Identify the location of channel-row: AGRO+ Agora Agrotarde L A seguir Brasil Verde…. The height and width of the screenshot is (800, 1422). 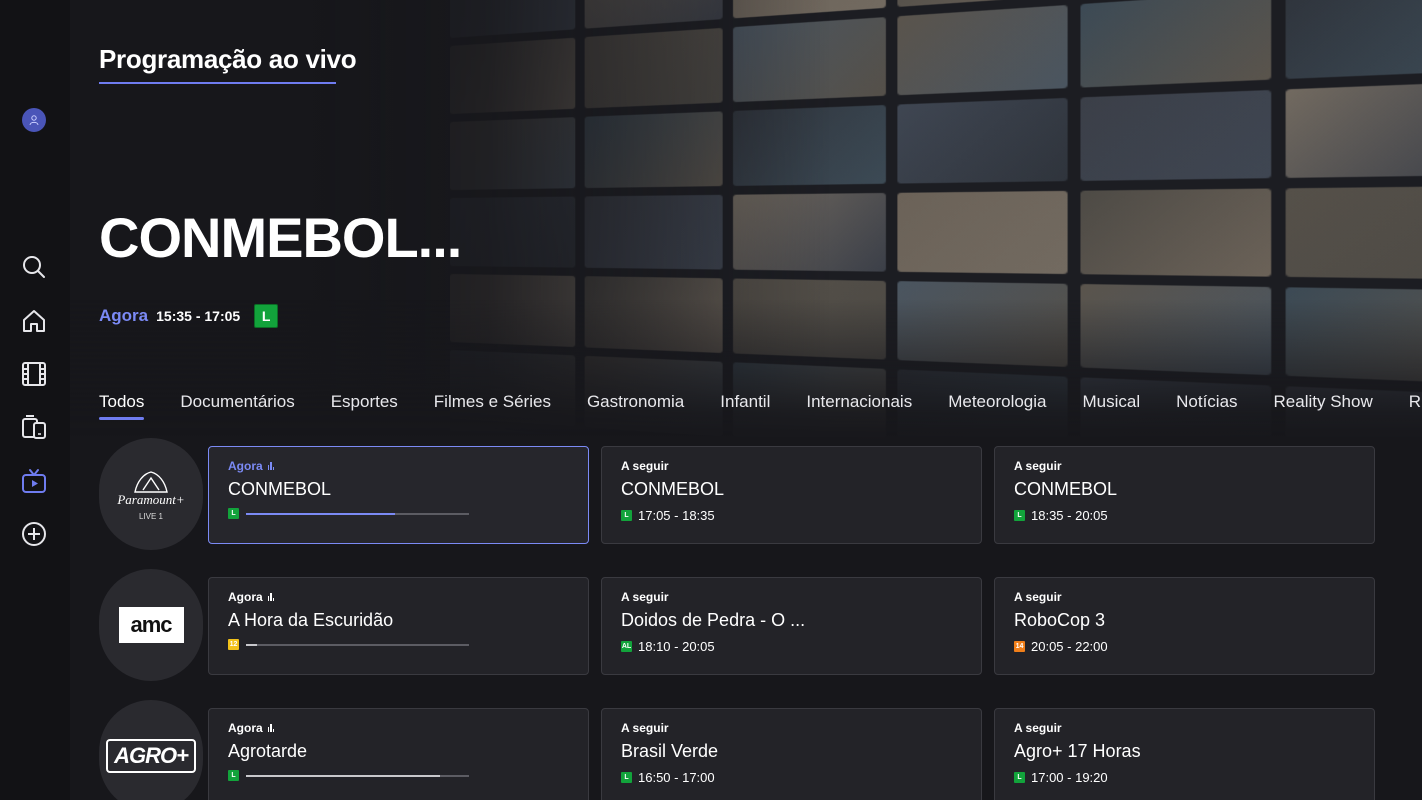
(739, 750).